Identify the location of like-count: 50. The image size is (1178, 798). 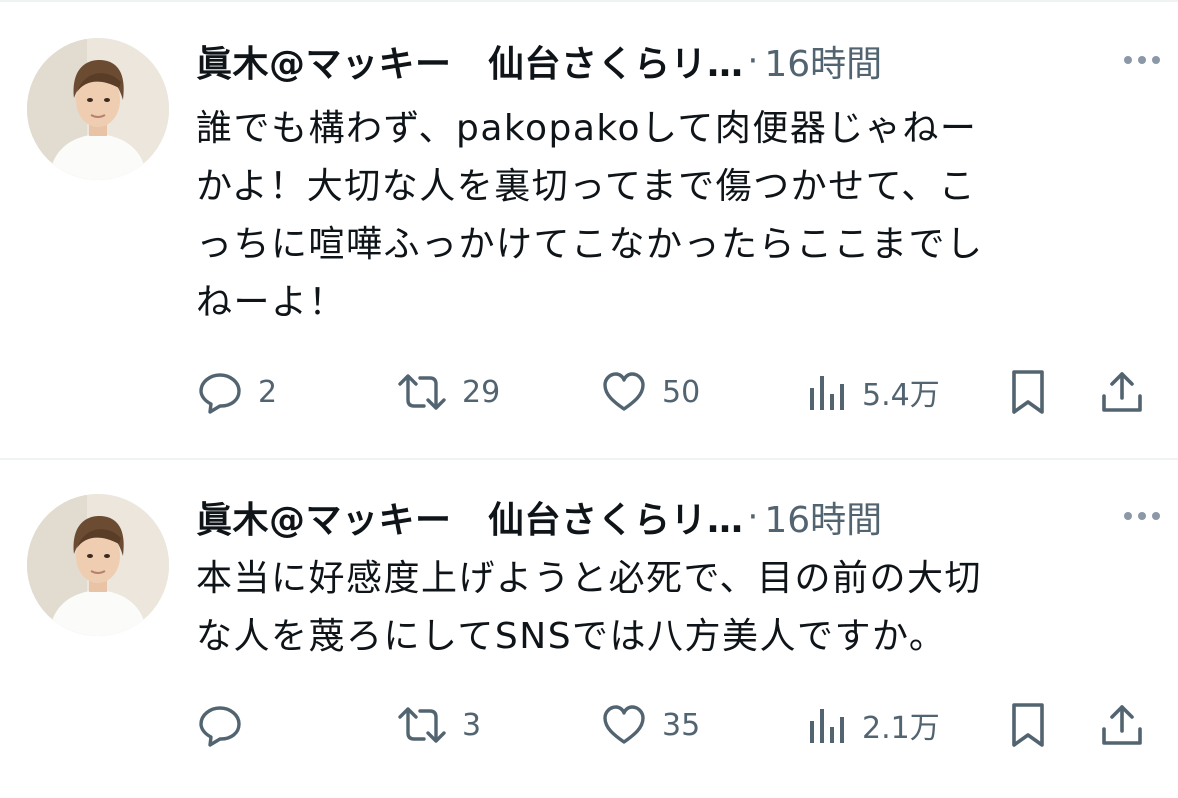
(681, 392).